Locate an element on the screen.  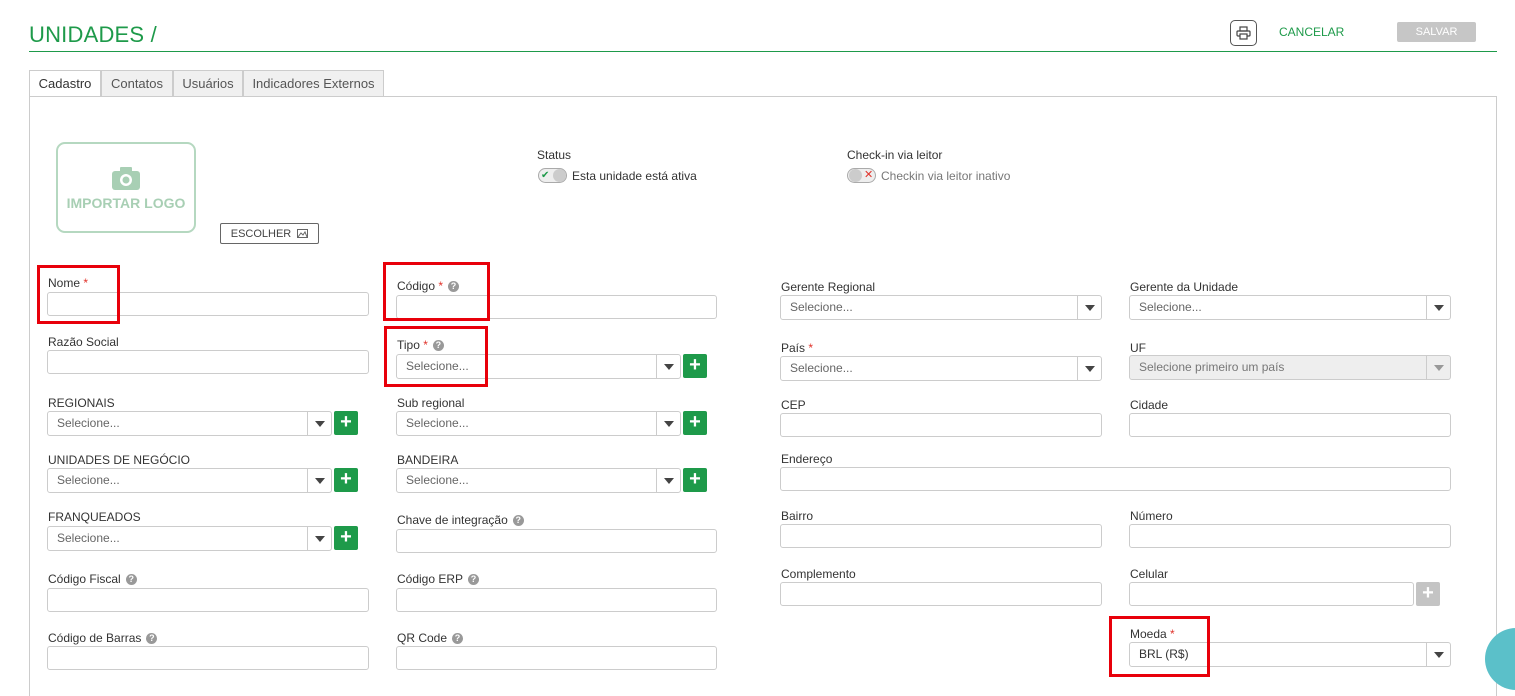
codigo-barras-input is located at coordinates (208, 658).